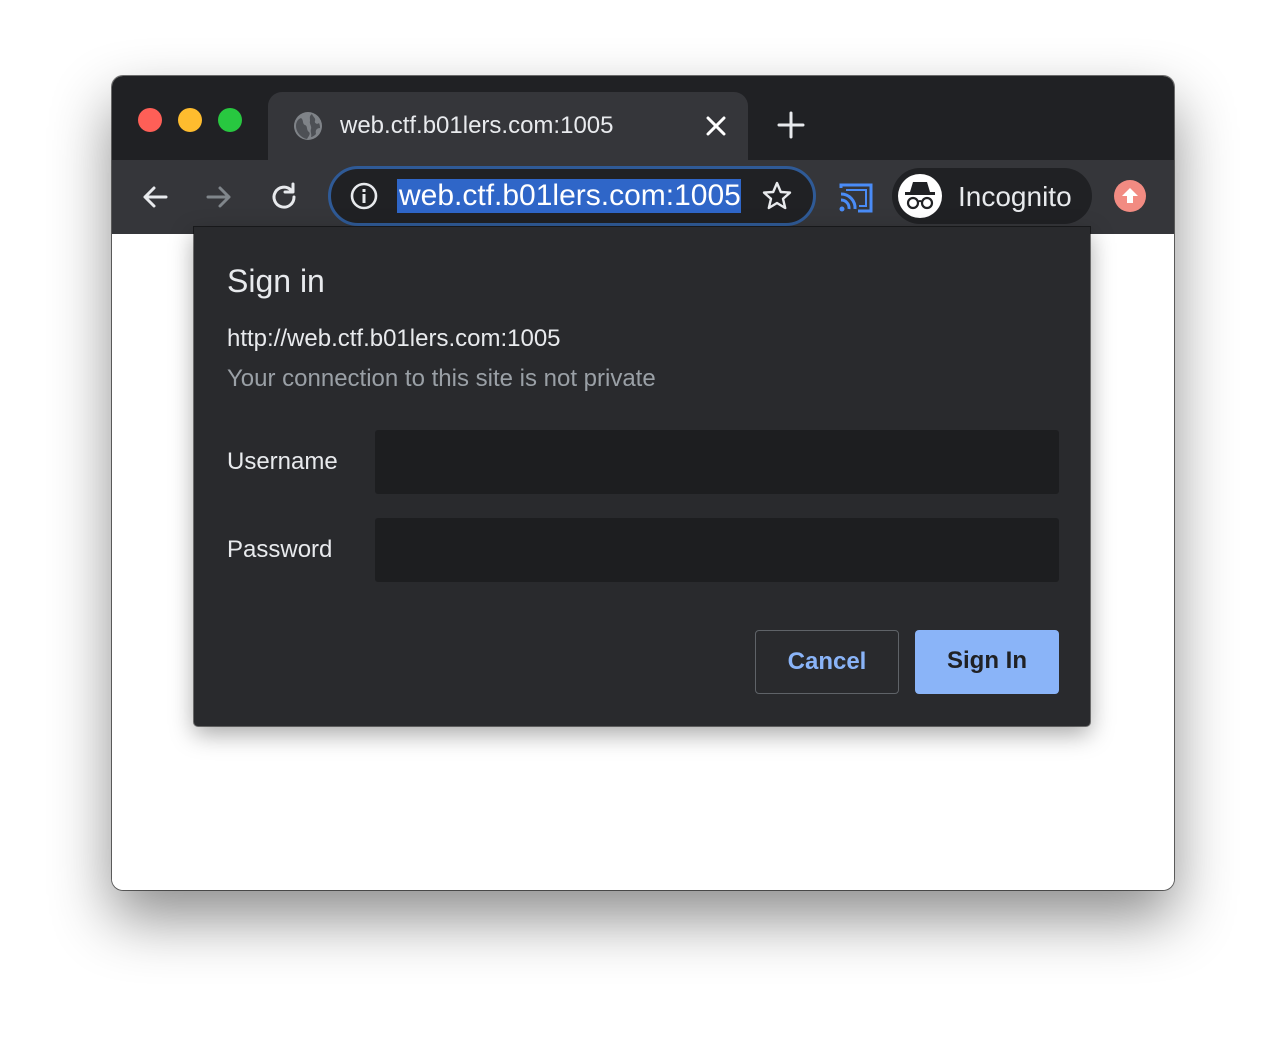 This screenshot has height=1038, width=1286. I want to click on info-icon, so click(364, 196).